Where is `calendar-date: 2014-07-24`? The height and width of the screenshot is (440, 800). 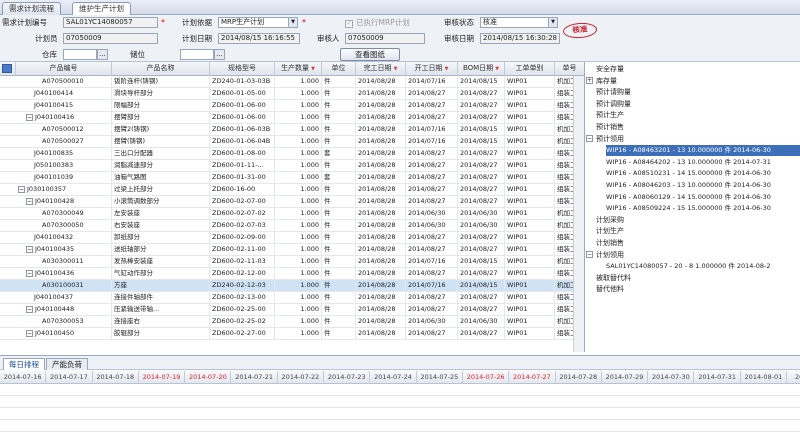
calendar-date: 2014-07-24 is located at coordinates (393, 377).